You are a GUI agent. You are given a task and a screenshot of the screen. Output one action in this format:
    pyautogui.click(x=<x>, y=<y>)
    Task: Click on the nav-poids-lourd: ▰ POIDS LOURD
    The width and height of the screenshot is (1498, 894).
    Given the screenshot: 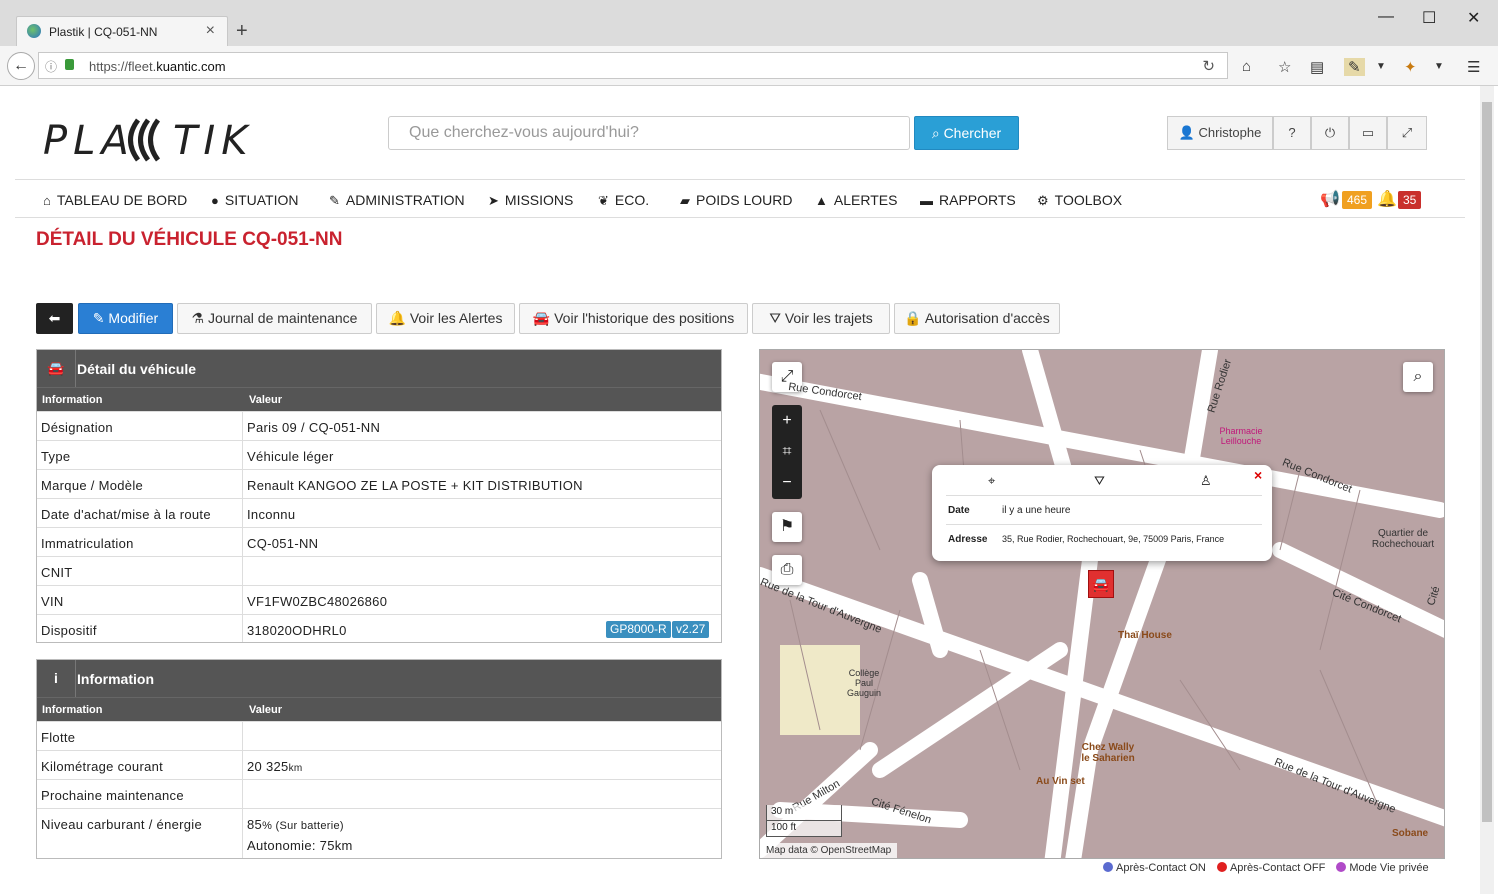 What is the action you would take?
    pyautogui.click(x=736, y=200)
    